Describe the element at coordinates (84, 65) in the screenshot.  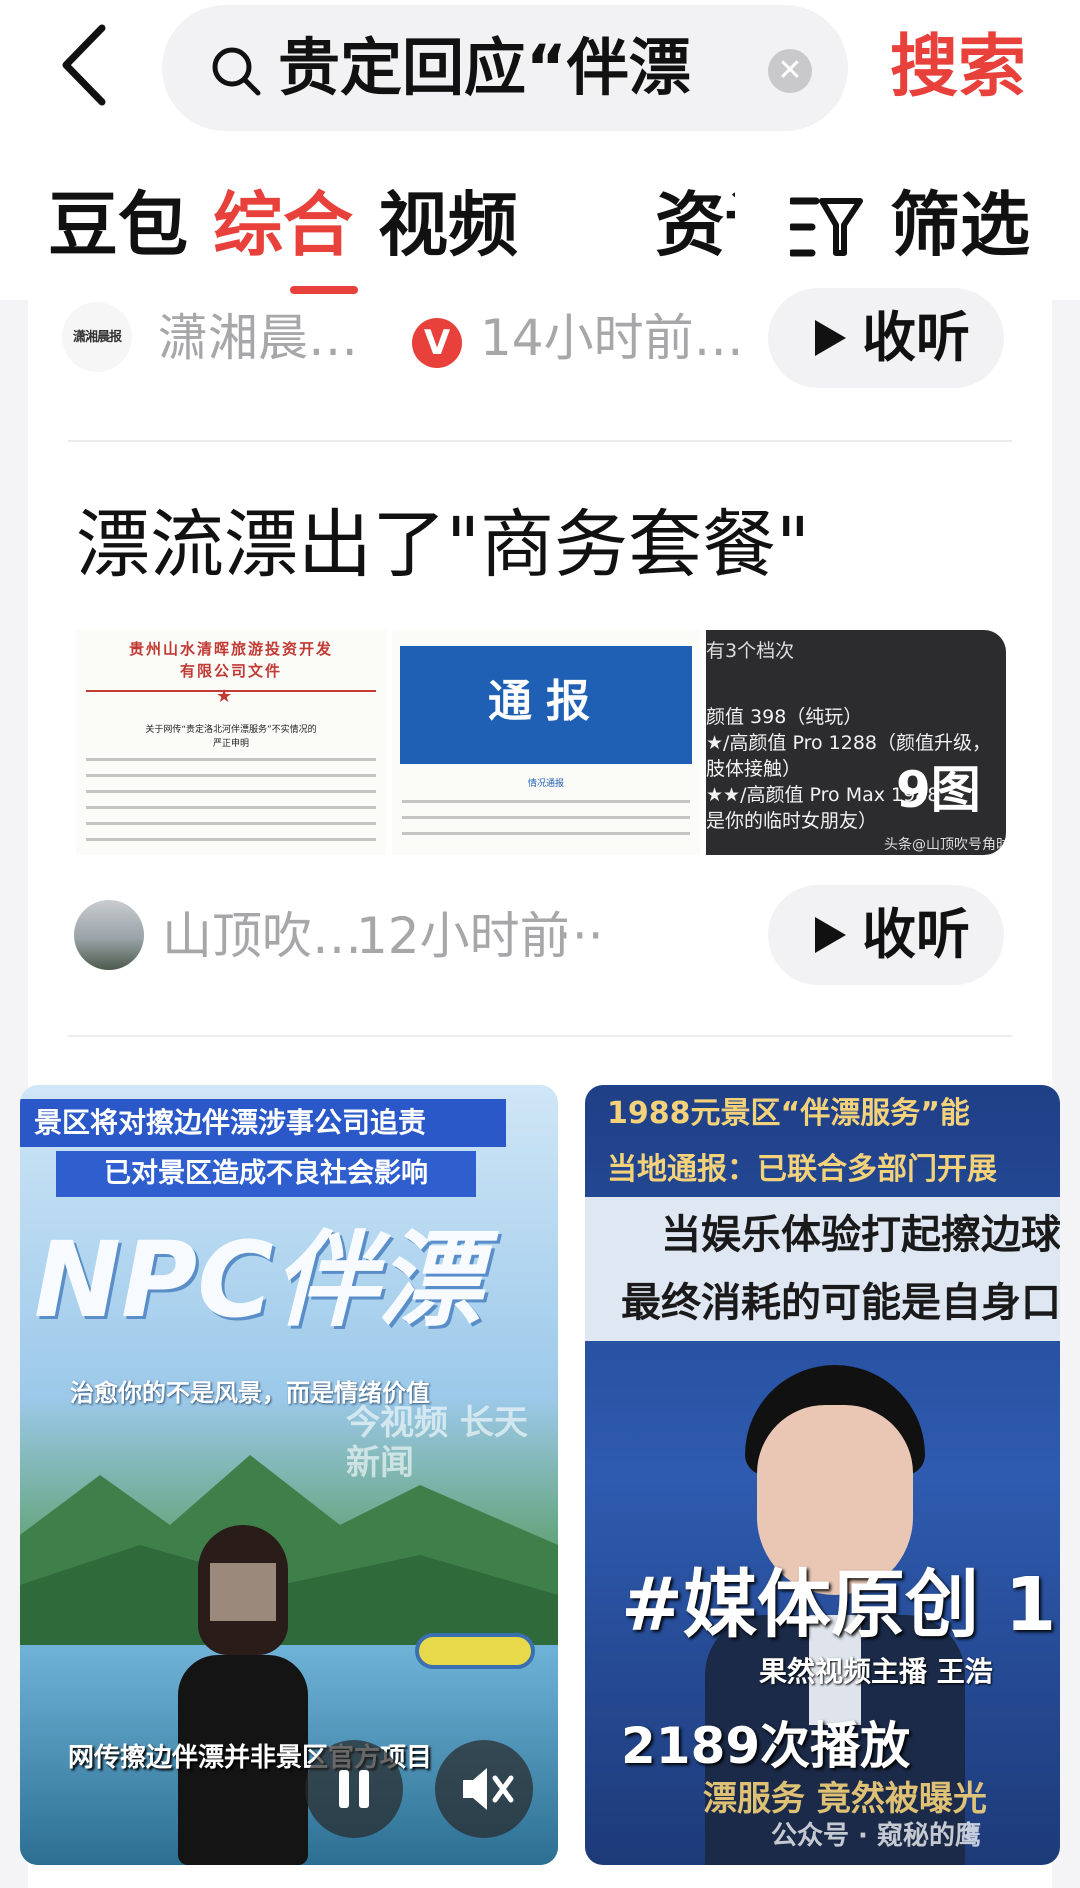
I see `chevron-left-icon` at that location.